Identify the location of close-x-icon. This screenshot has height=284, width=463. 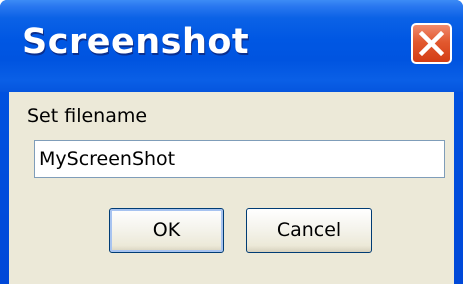
(431, 43).